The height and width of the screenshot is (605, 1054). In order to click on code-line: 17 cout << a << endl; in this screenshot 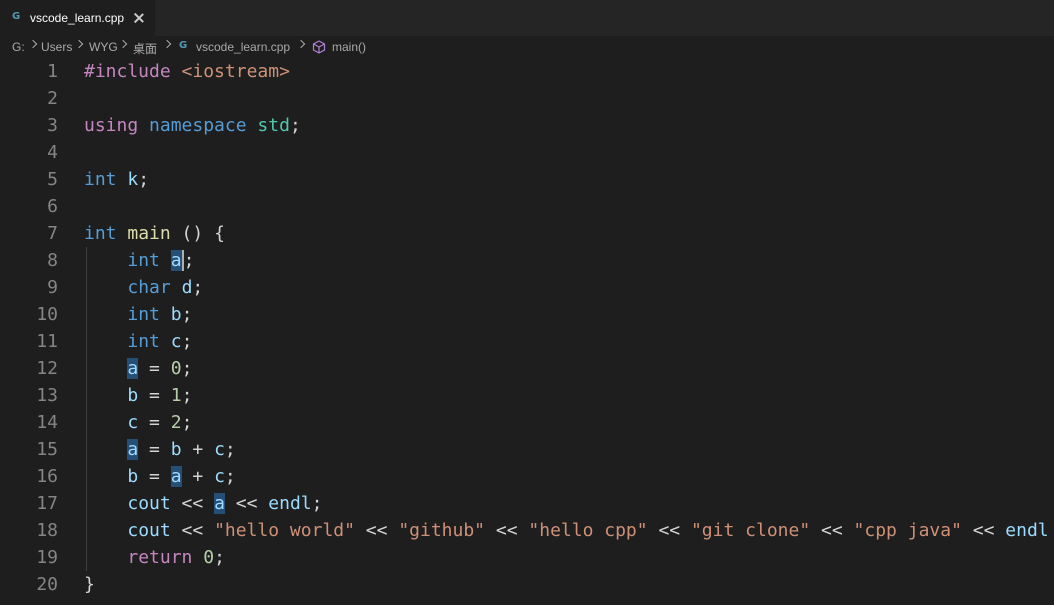, I will do `click(527, 503)`.